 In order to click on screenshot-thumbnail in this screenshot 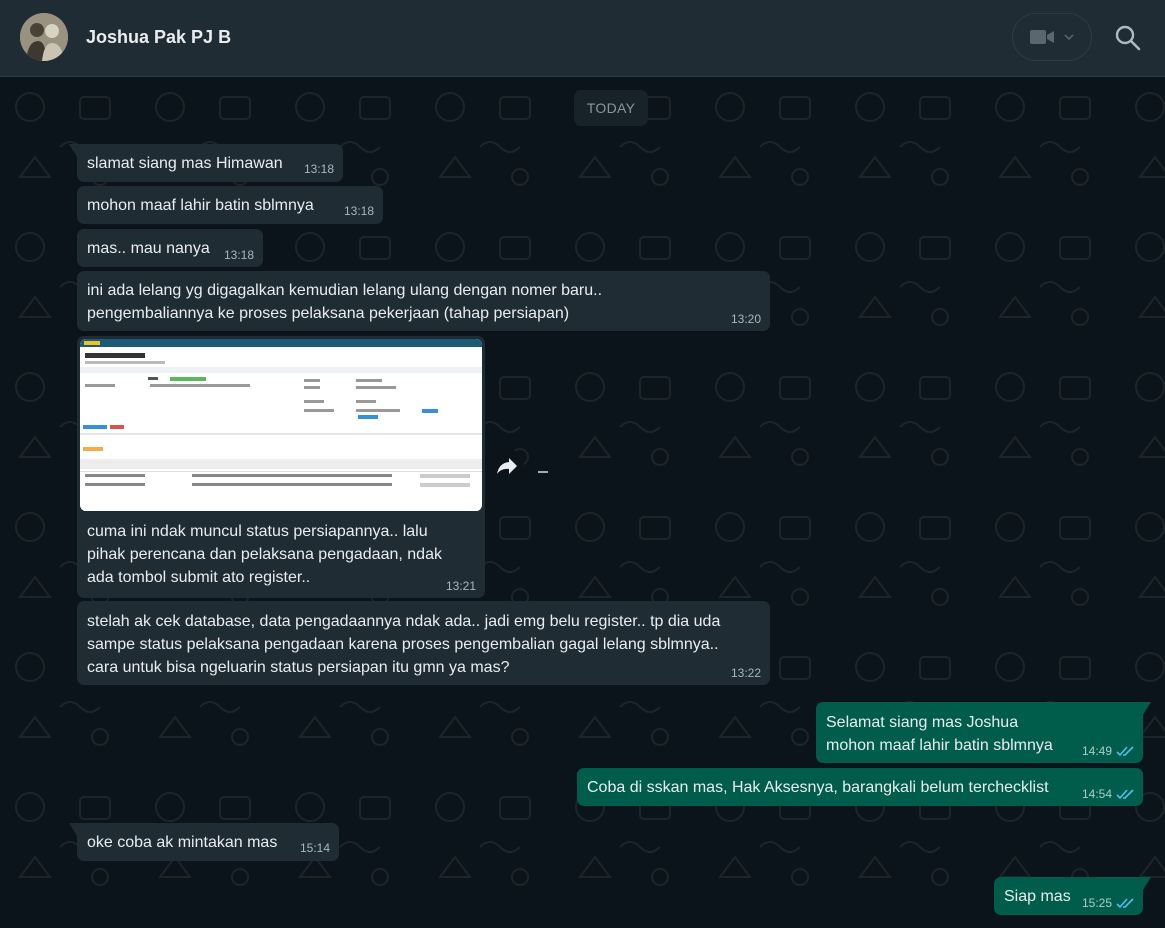, I will do `click(281, 425)`.